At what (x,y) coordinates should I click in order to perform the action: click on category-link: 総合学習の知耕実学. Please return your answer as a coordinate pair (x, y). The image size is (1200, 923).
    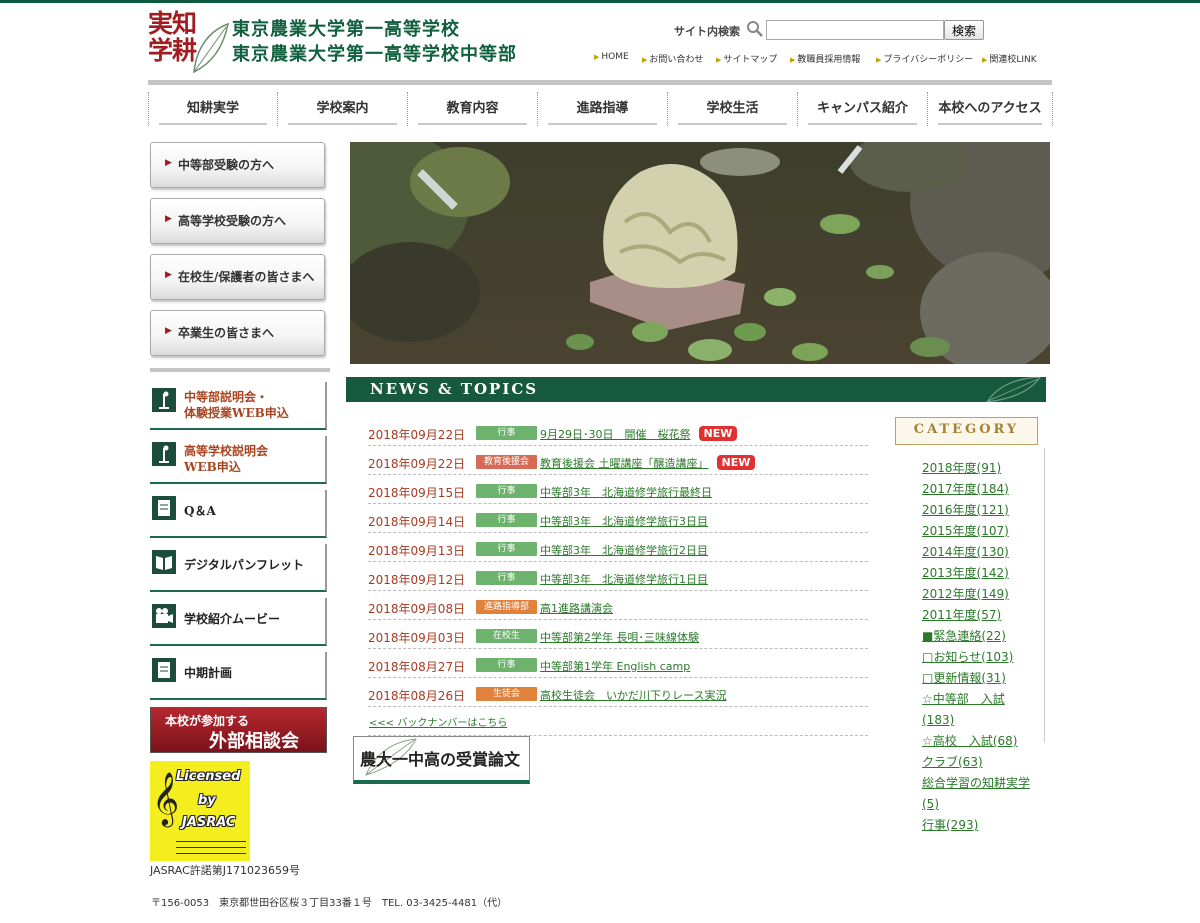
    Looking at the image, I should click on (982, 783).